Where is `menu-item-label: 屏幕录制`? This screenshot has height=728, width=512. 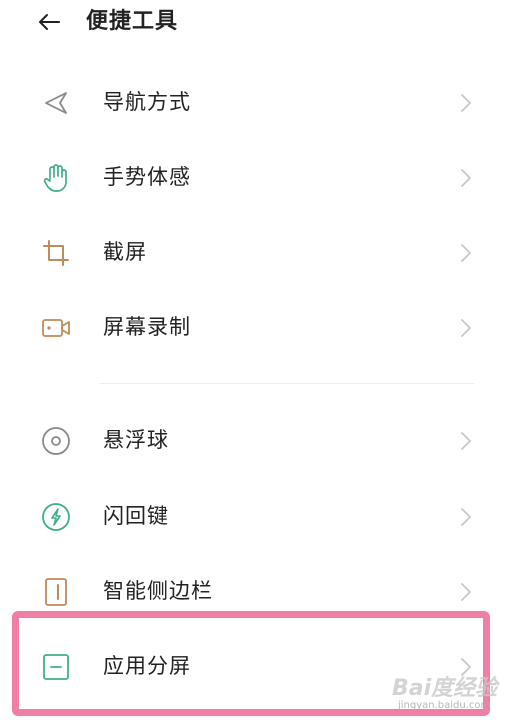
menu-item-label: 屏幕录制 is located at coordinates (147, 327).